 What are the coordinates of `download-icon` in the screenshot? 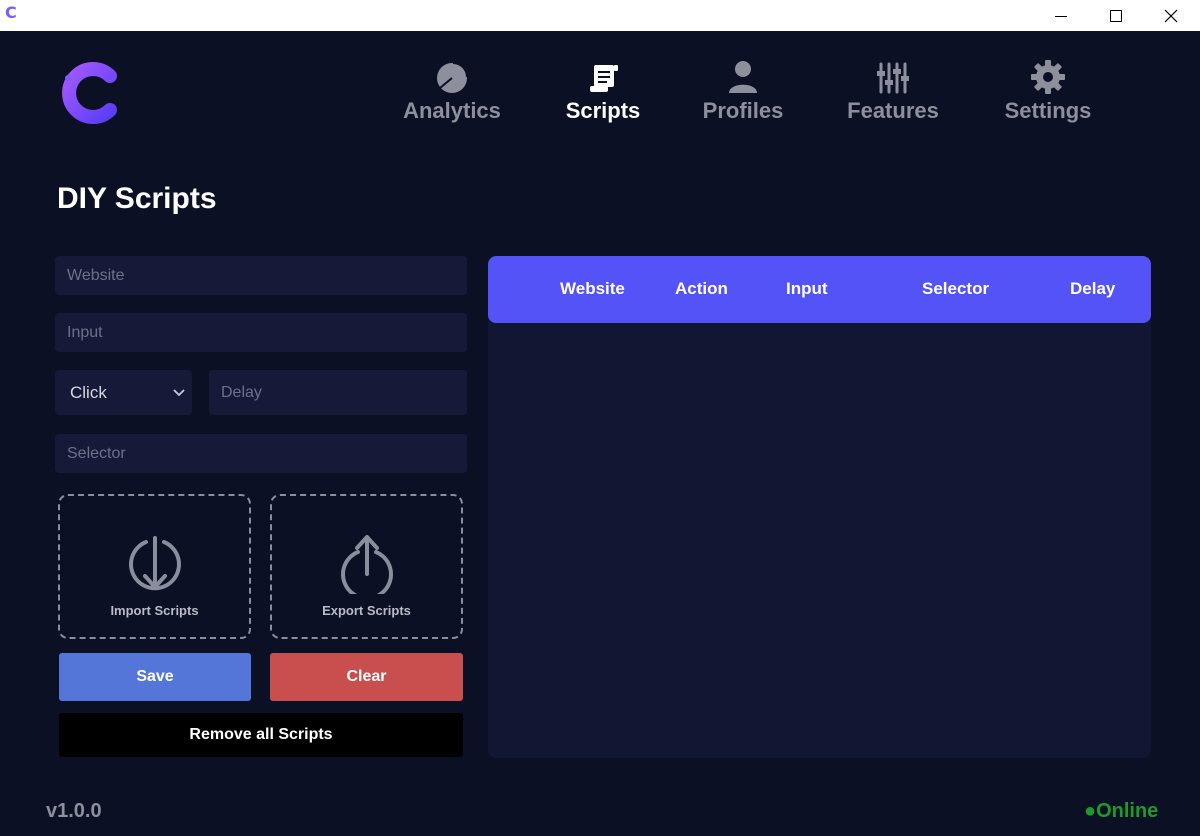 It's located at (154, 563).